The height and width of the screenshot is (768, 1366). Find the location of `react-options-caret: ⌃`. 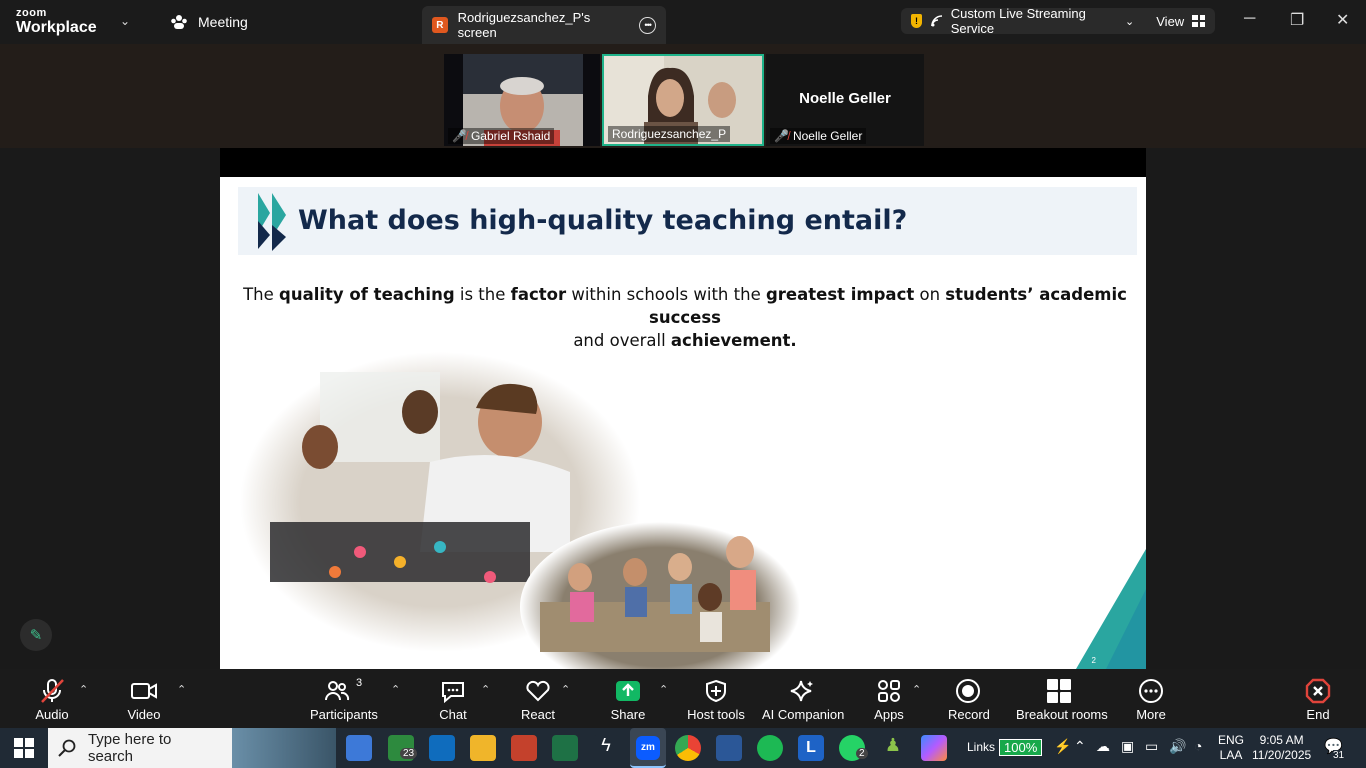

react-options-caret: ⌃ is located at coordinates (565, 689).